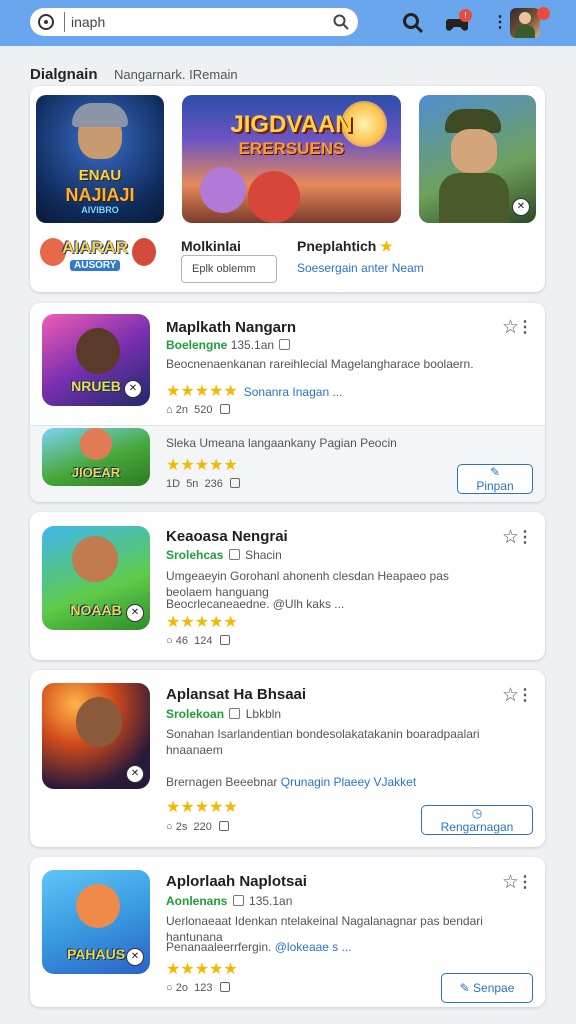 The image size is (576, 1024). I want to click on featured-col2-link: Soesergain anter Neam, so click(360, 268).